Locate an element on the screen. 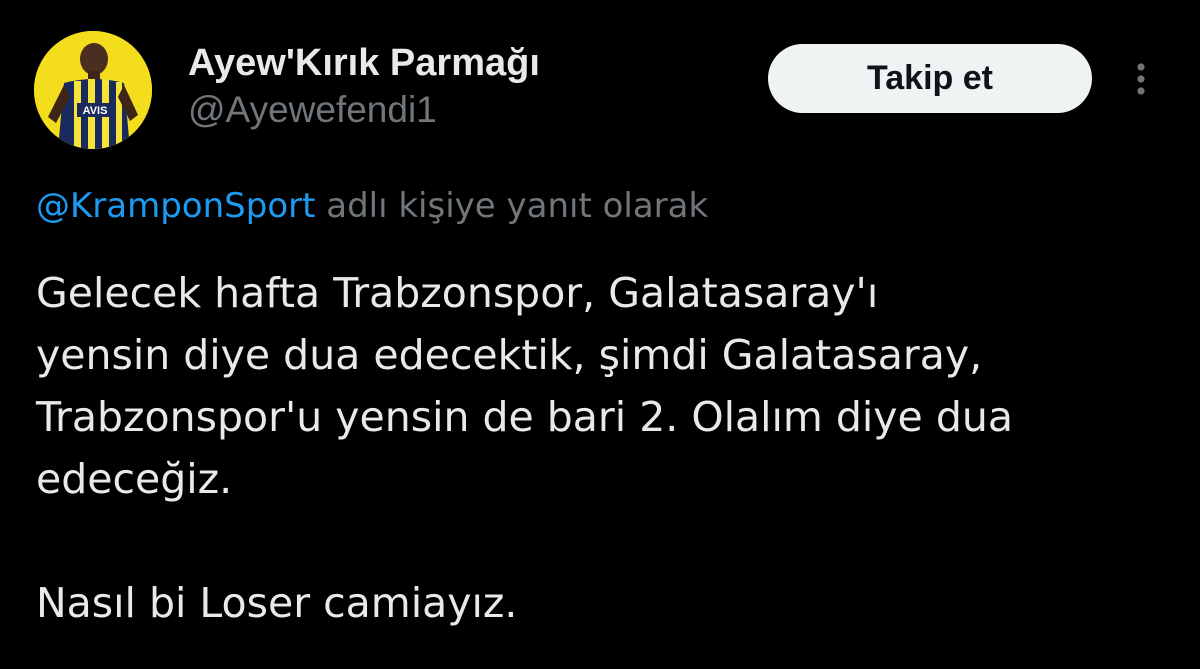 This screenshot has width=1200, height=669. follow-button: Takip et is located at coordinates (930, 78).